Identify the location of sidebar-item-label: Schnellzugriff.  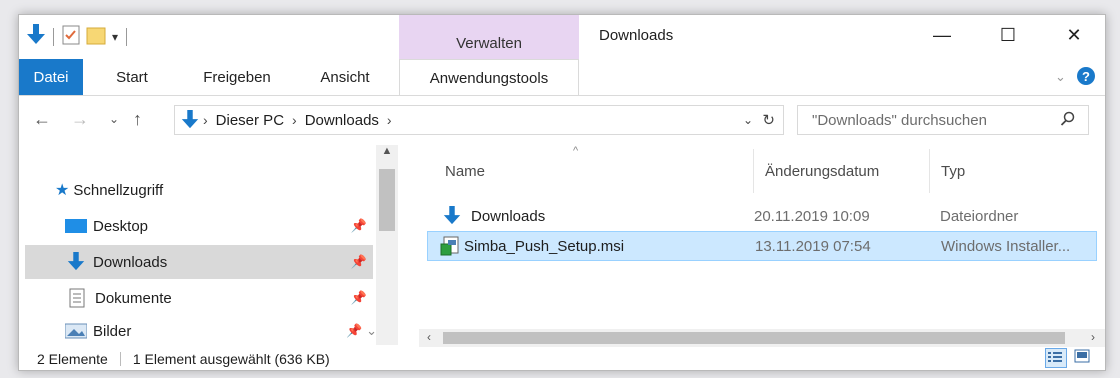
(118, 190).